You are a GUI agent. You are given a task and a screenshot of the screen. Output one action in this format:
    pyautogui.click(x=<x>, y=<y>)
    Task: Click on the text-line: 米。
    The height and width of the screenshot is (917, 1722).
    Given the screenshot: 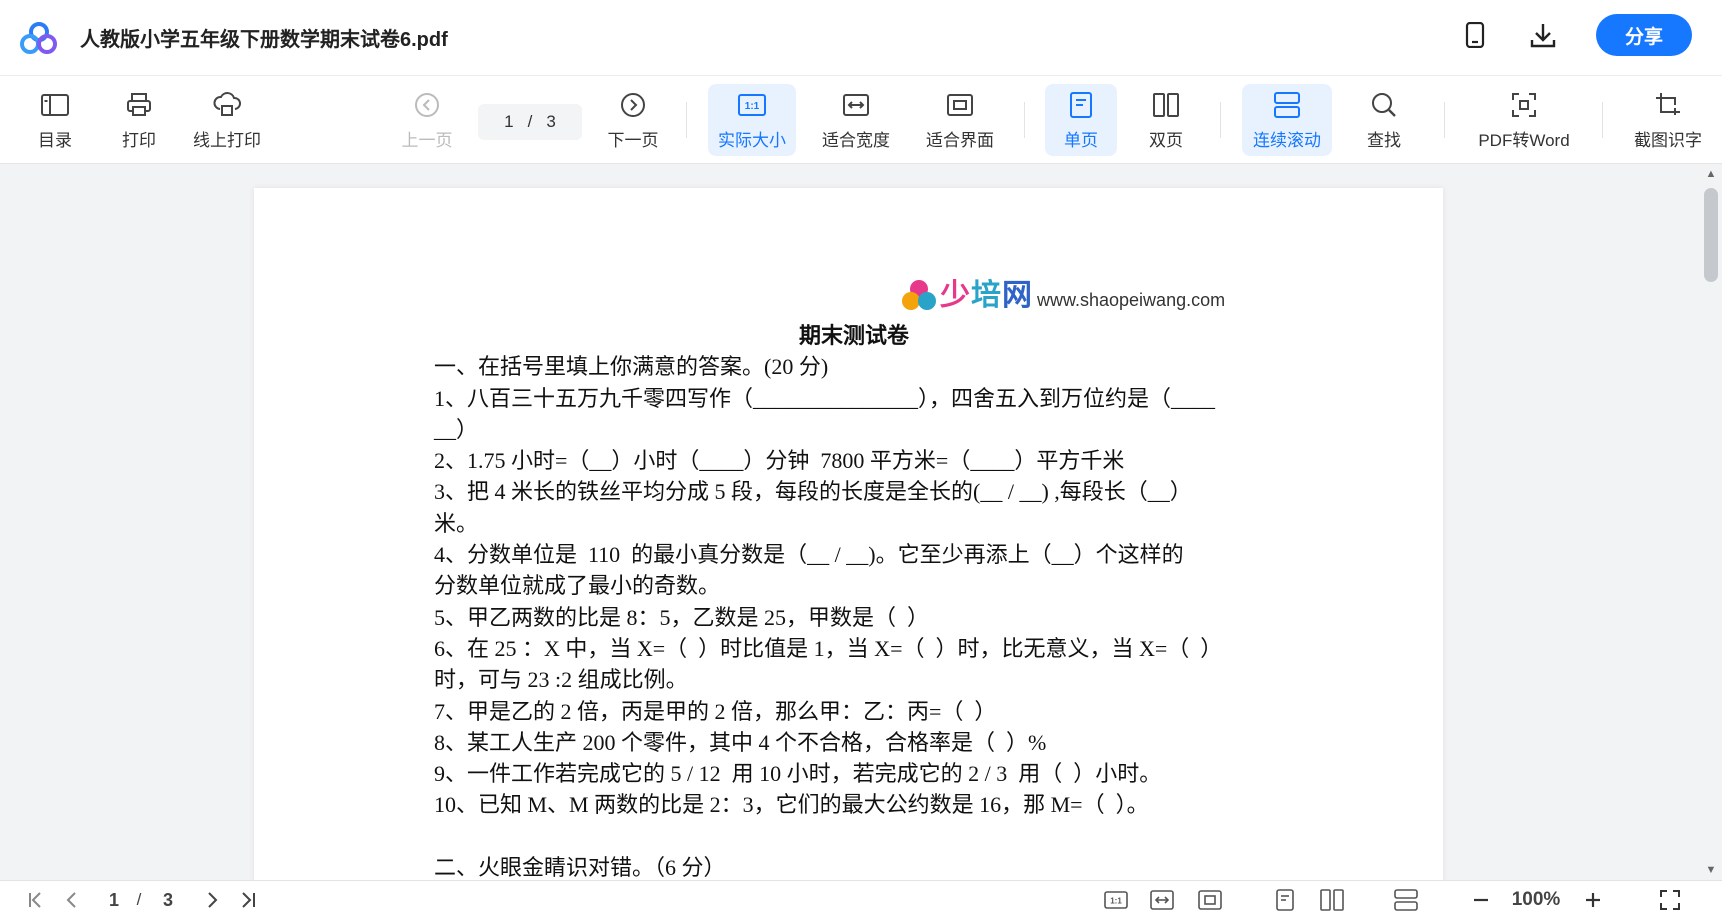 What is the action you would take?
    pyautogui.click(x=456, y=523)
    